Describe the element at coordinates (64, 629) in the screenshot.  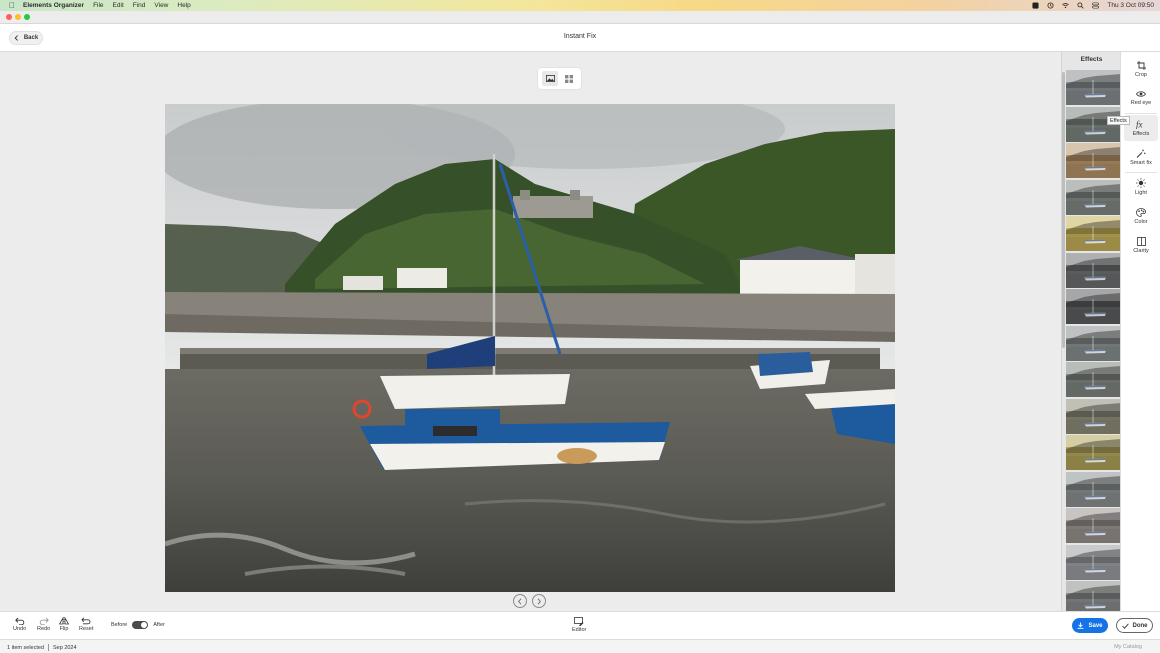
I see `flip-label: Flip` at that location.